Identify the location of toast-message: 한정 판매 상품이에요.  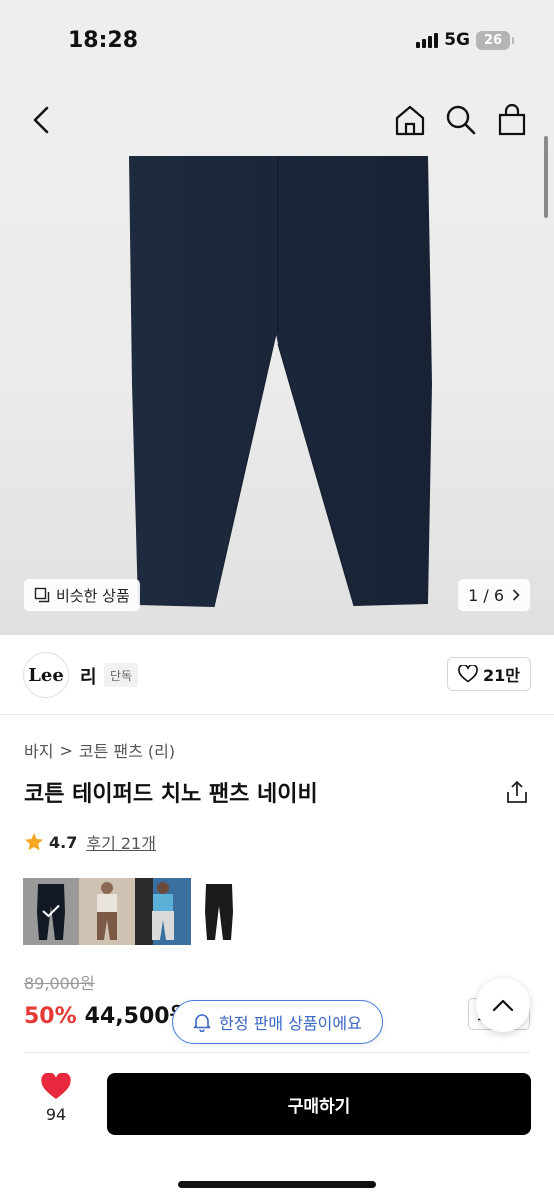
(290, 1023).